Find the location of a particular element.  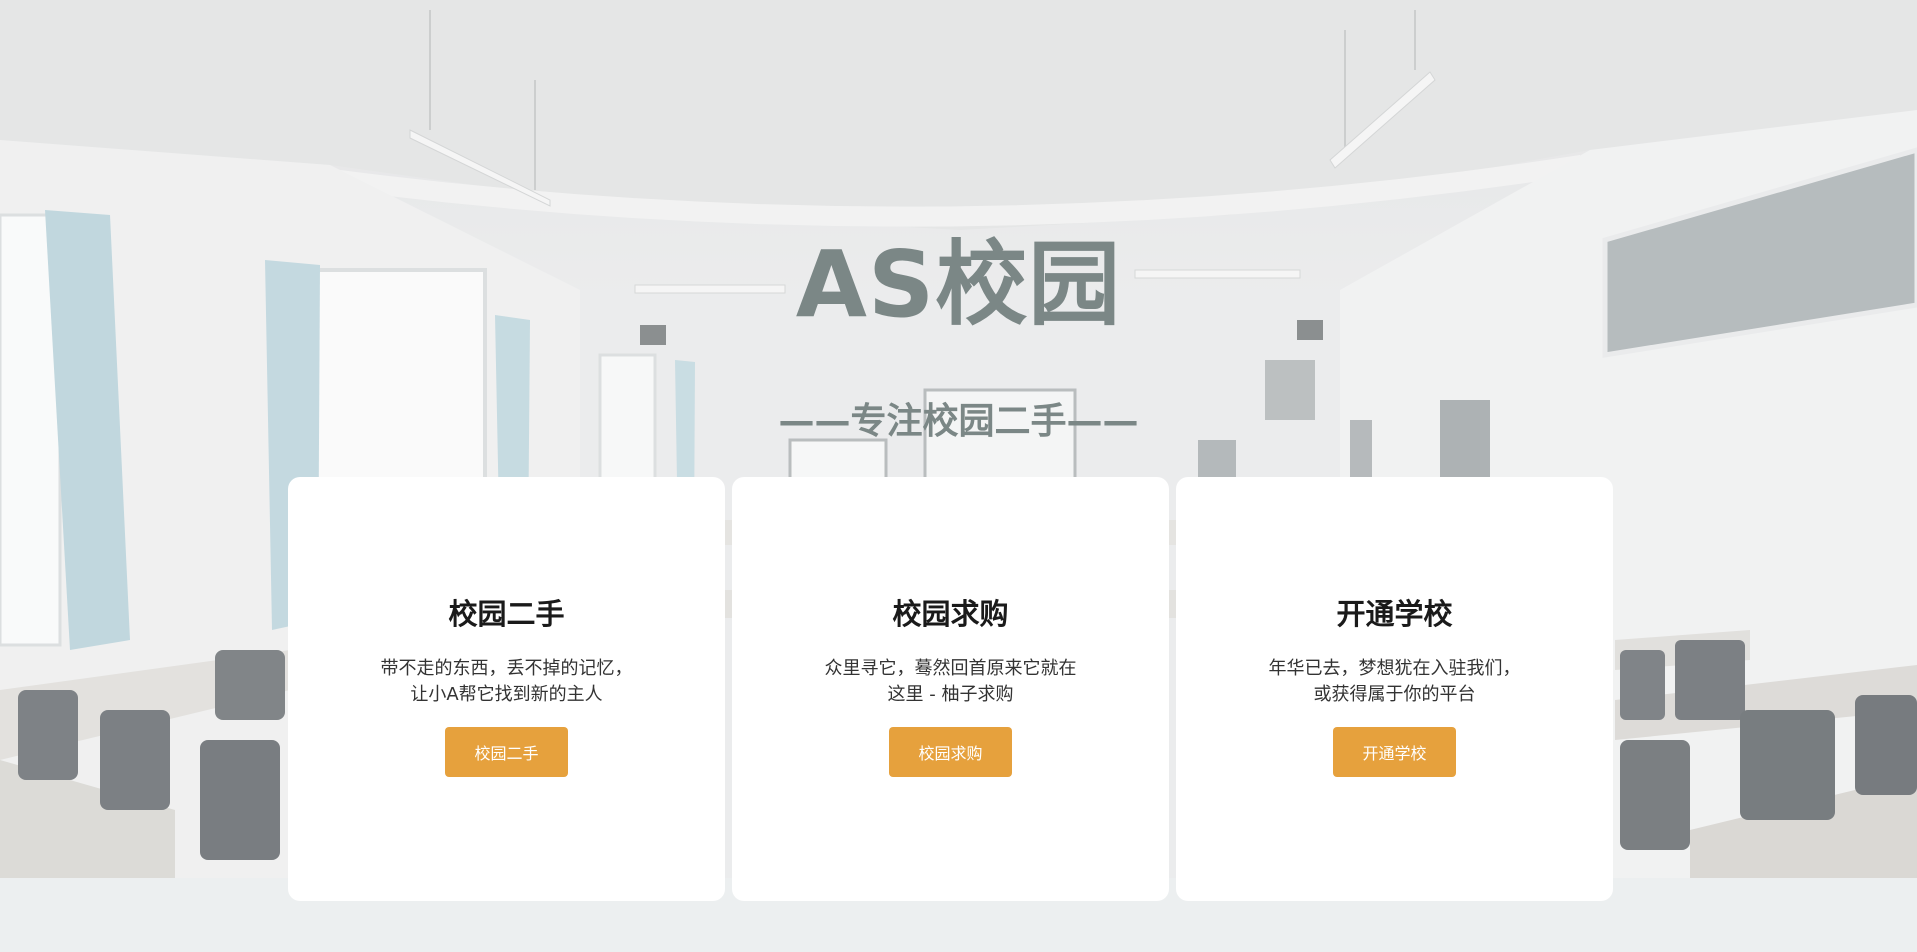

card-title: 校园二手 is located at coordinates (506, 614).